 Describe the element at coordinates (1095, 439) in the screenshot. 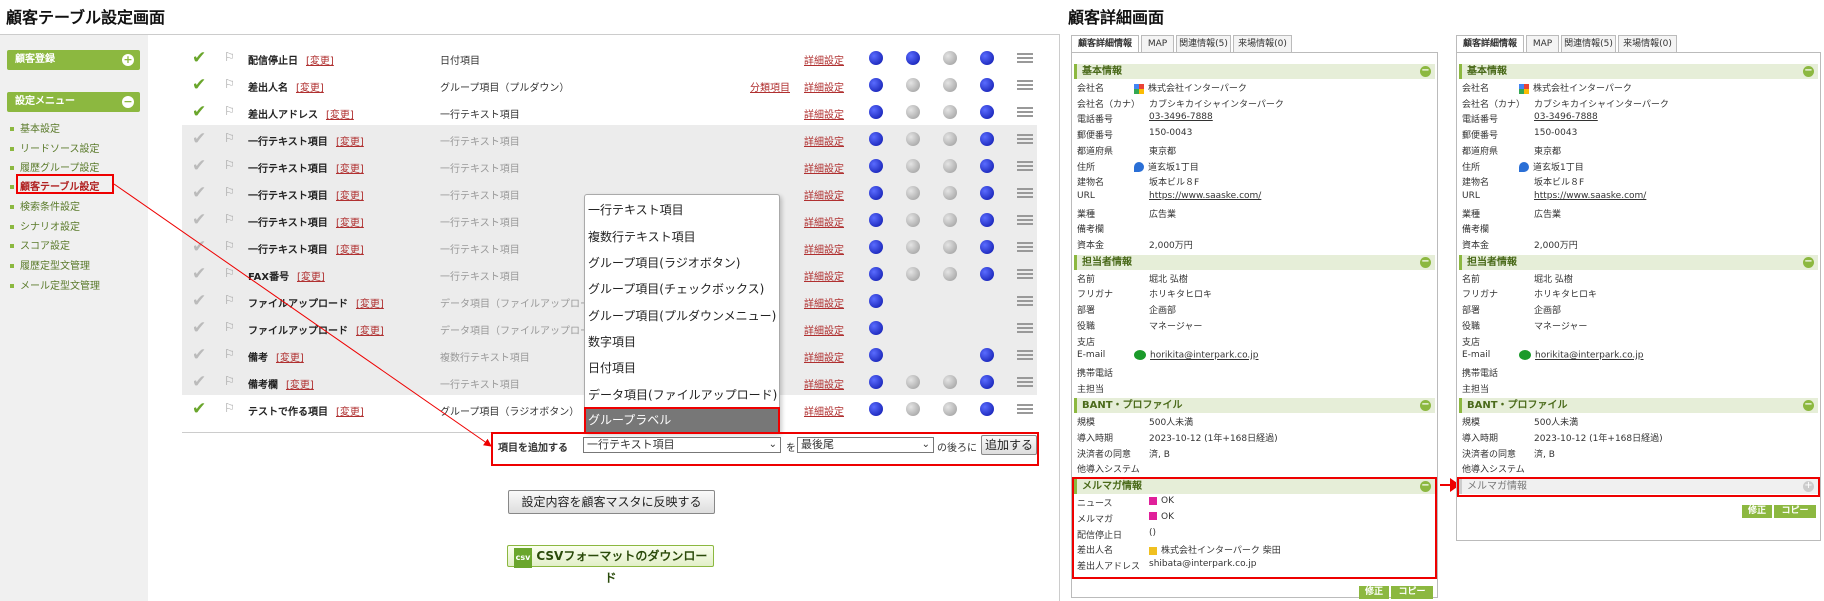

I see `field-label: 導入時期` at that location.